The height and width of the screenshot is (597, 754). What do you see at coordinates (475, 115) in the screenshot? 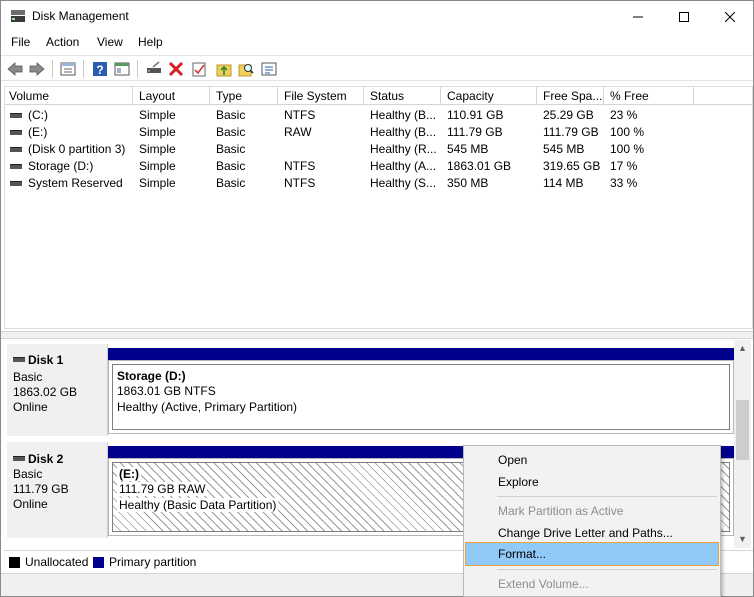
I see `cell-capacity: 110.91 GB` at bounding box center [475, 115].